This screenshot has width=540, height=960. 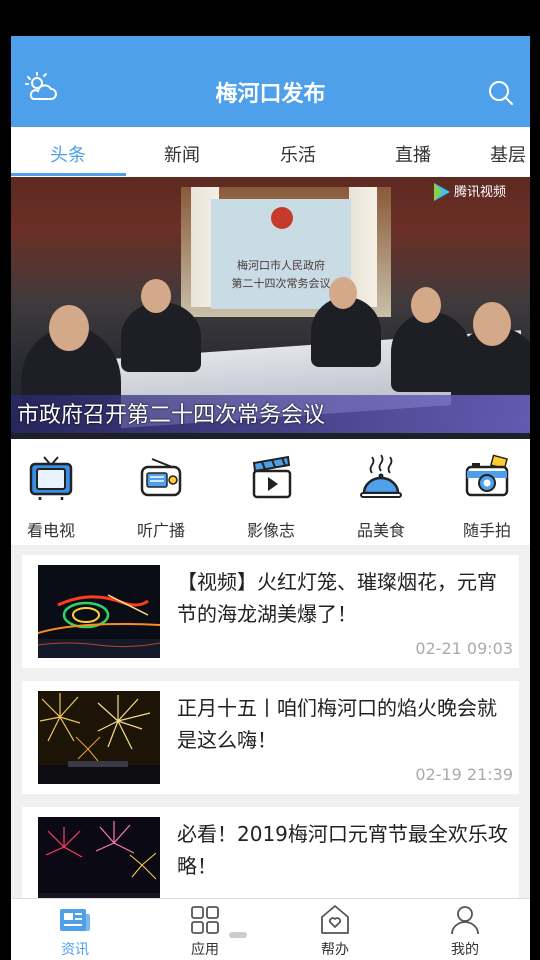 What do you see at coordinates (50, 530) in the screenshot?
I see `shortcut-label: 看电视` at bounding box center [50, 530].